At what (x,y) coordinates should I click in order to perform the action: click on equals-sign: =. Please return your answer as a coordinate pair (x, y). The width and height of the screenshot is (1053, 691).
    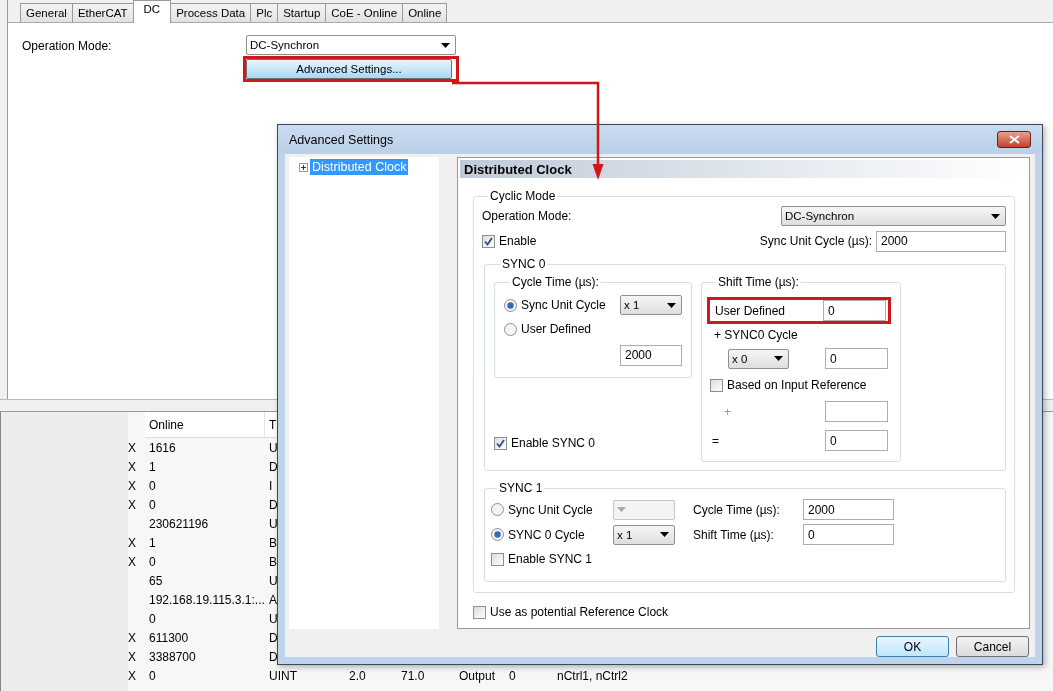
    Looking at the image, I should click on (715, 440).